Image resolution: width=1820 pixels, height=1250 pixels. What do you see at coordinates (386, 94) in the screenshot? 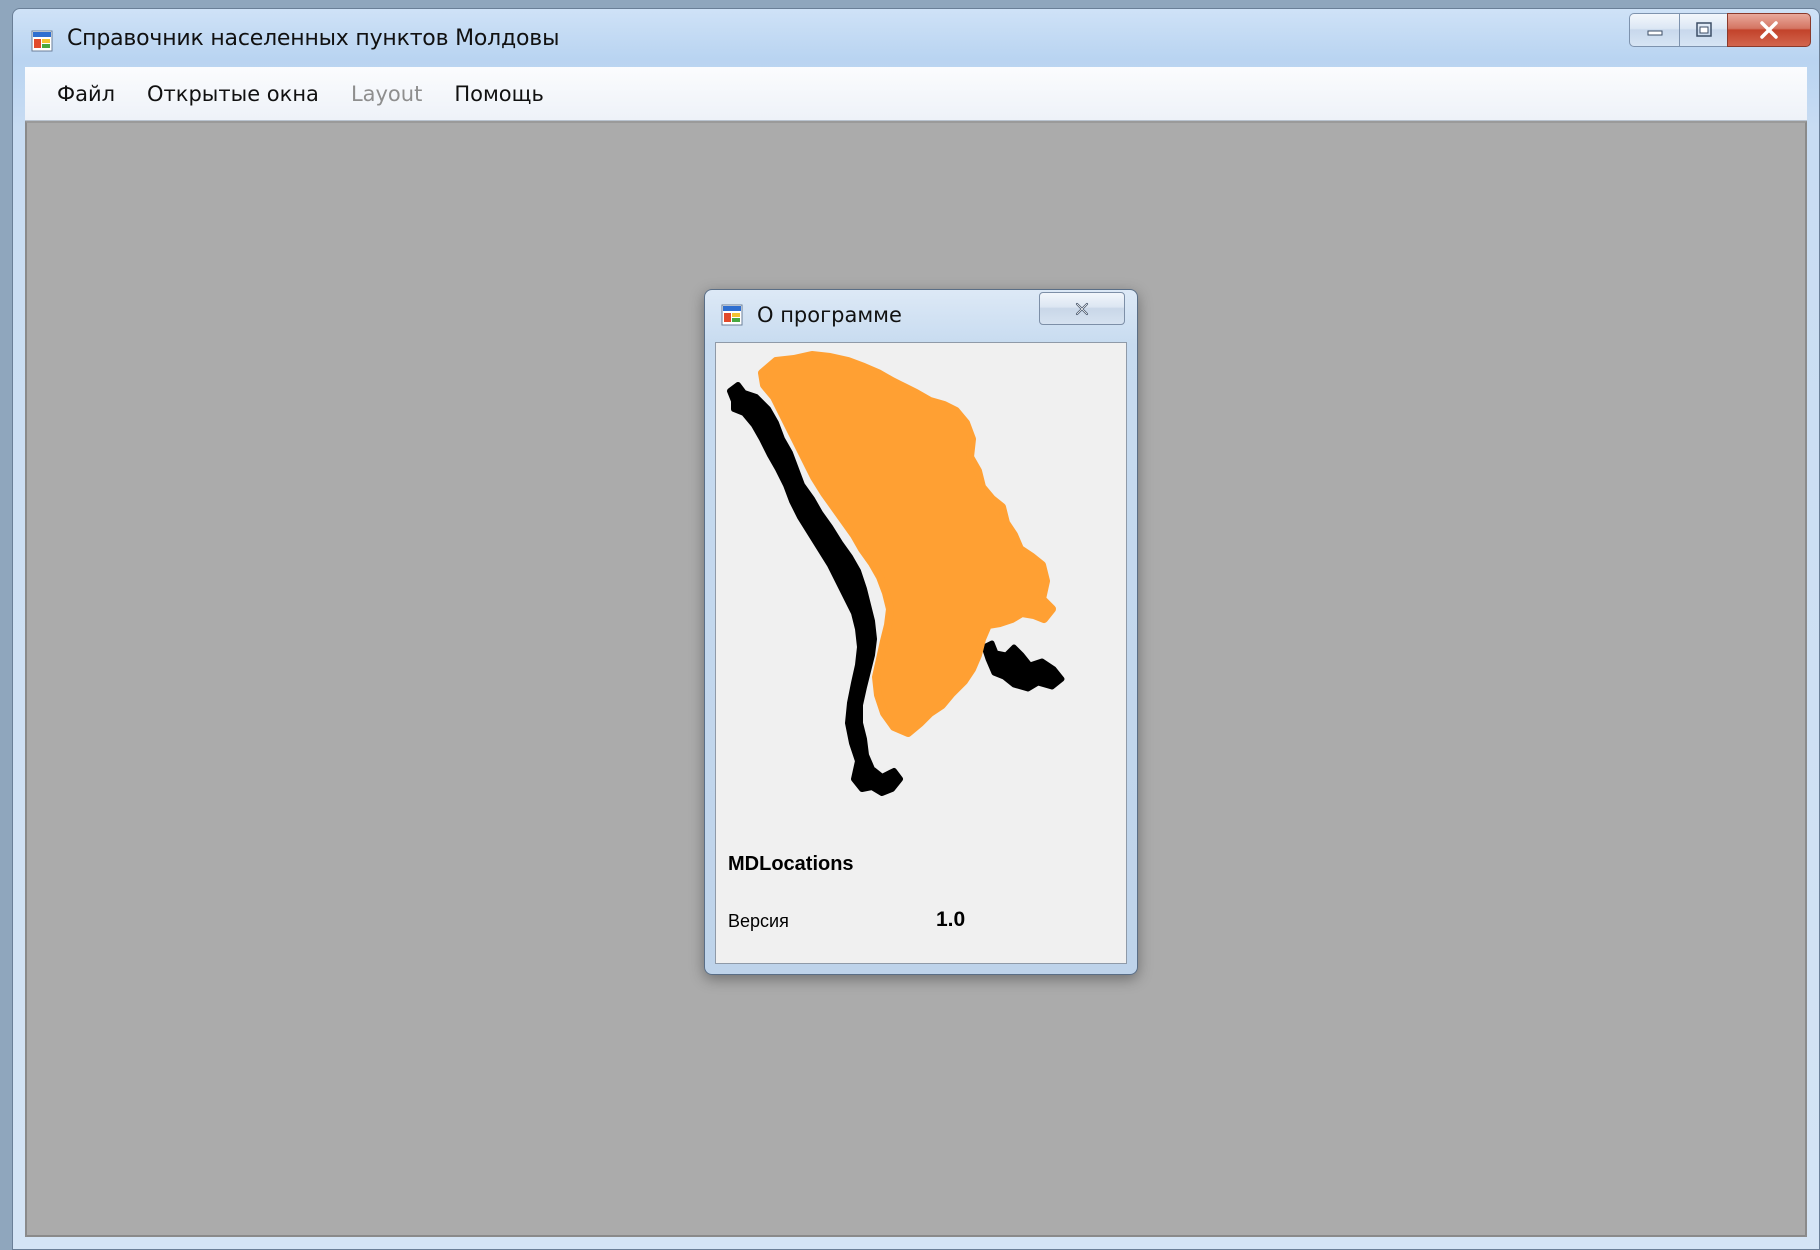
I see `menu-item-layout: Layout` at bounding box center [386, 94].